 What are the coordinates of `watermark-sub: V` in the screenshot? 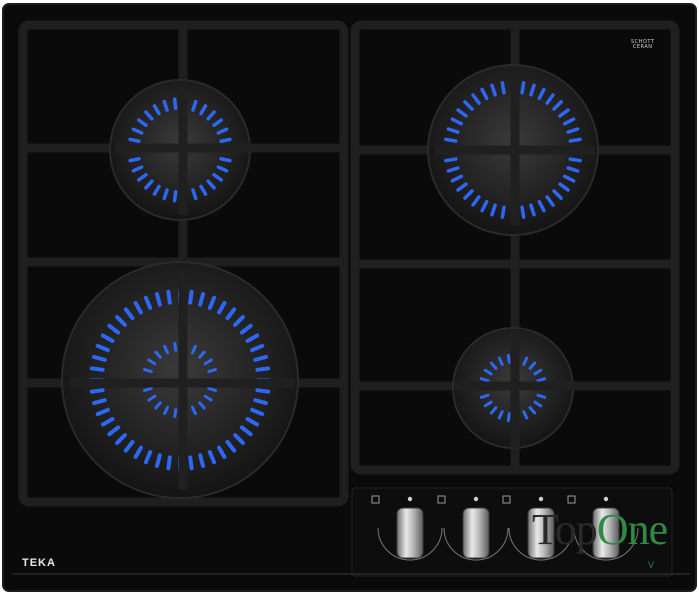 It's located at (651, 565).